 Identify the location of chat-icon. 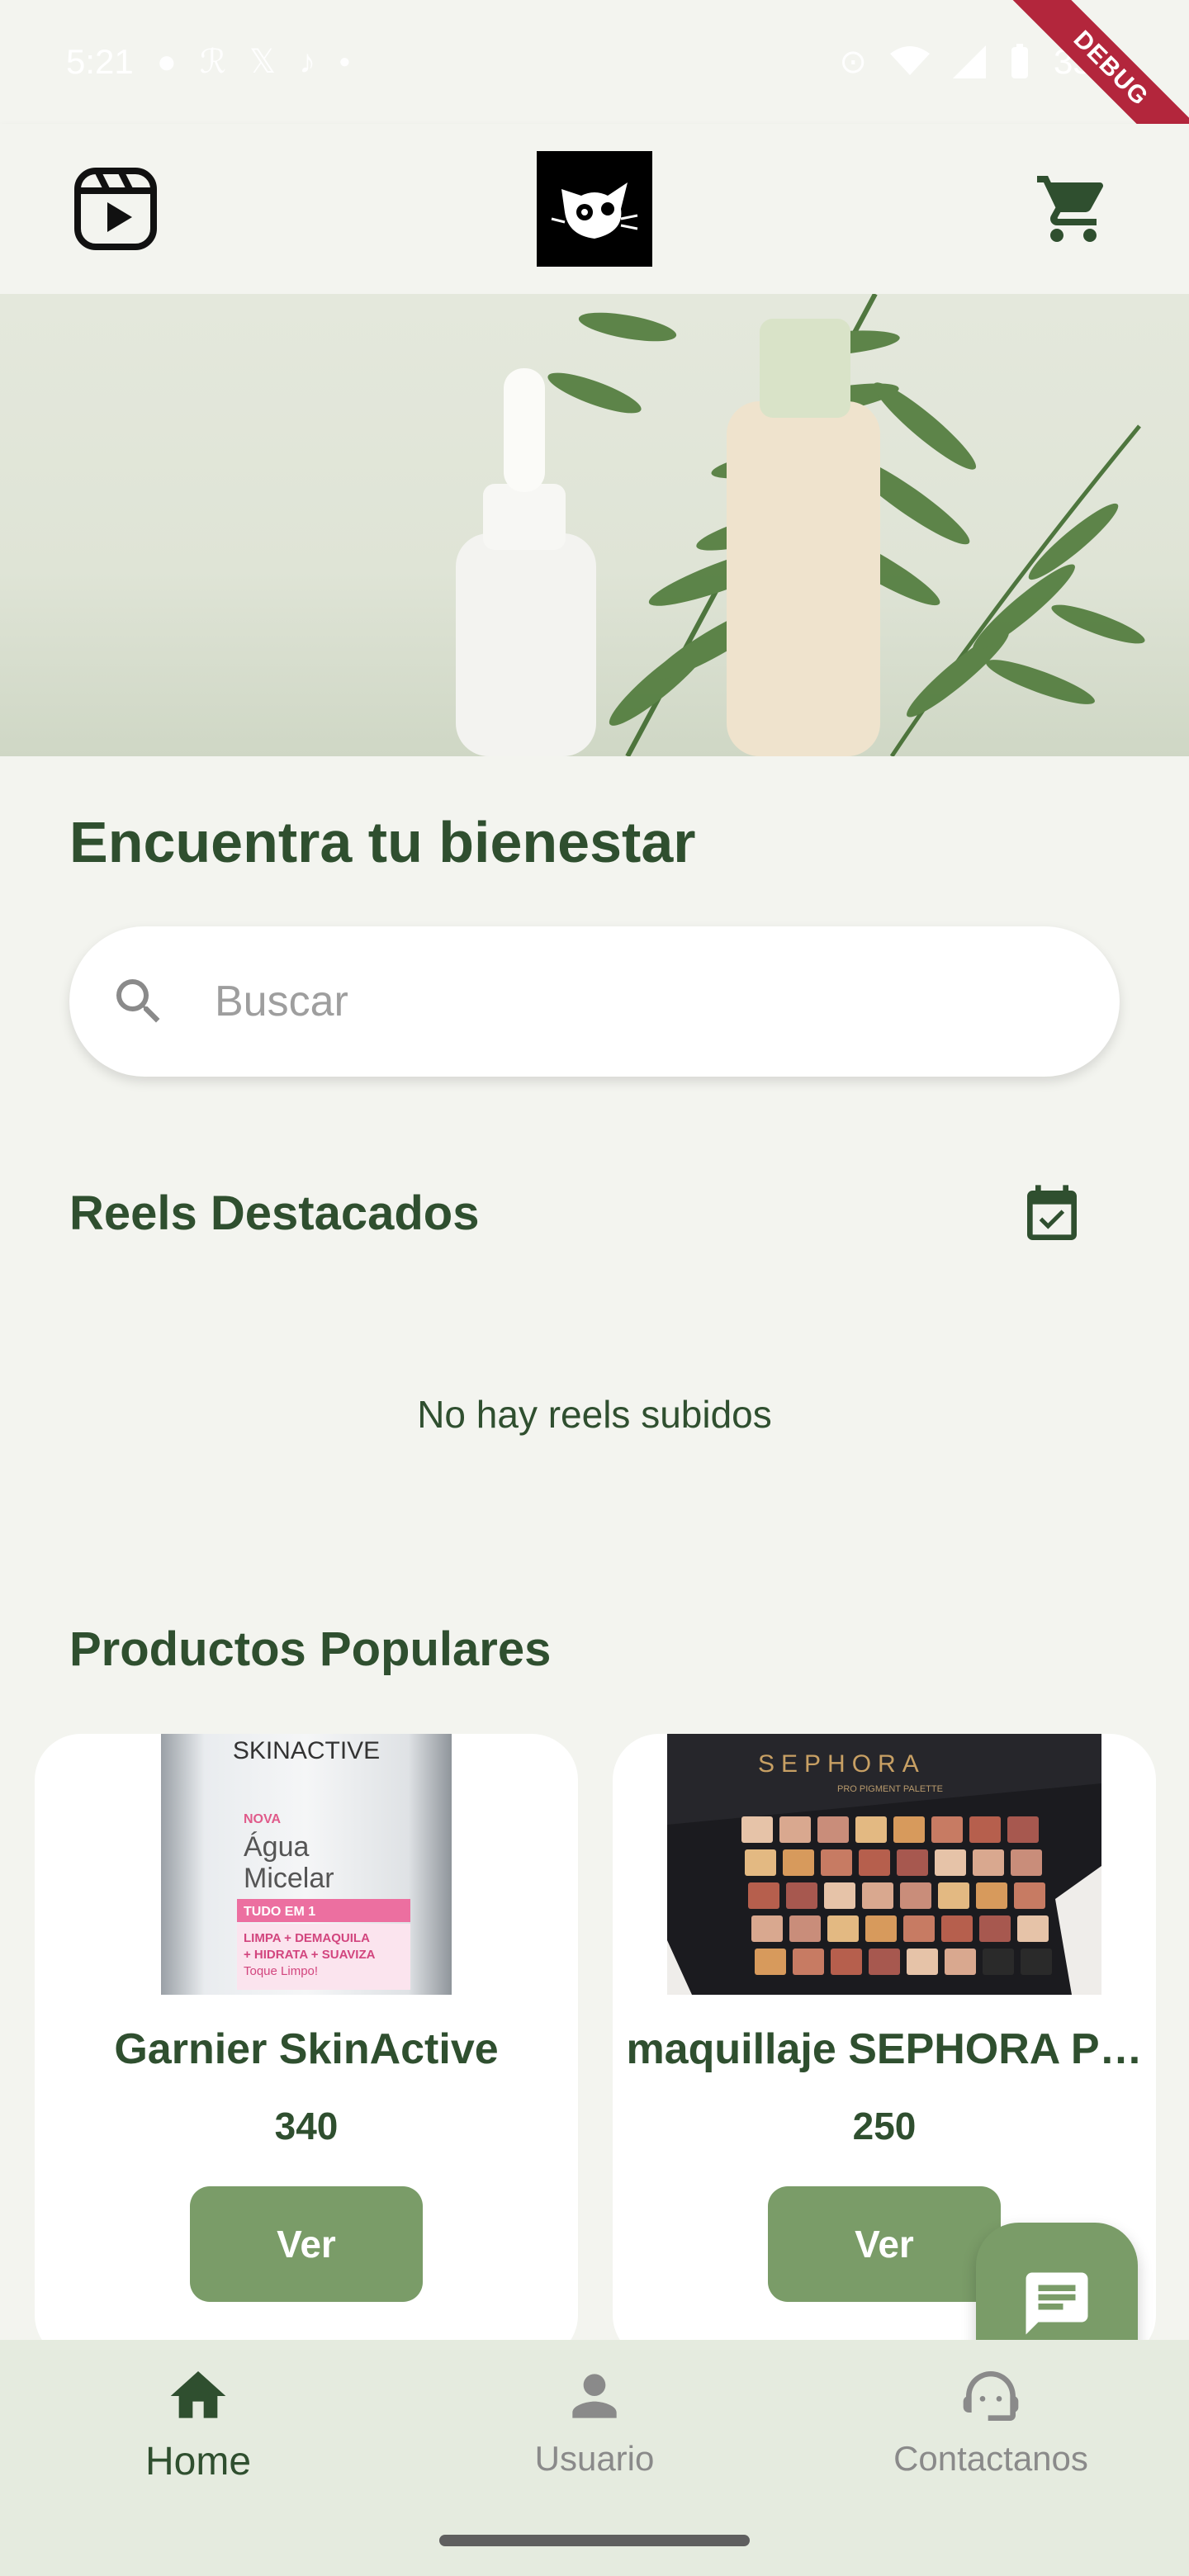
(1057, 2303).